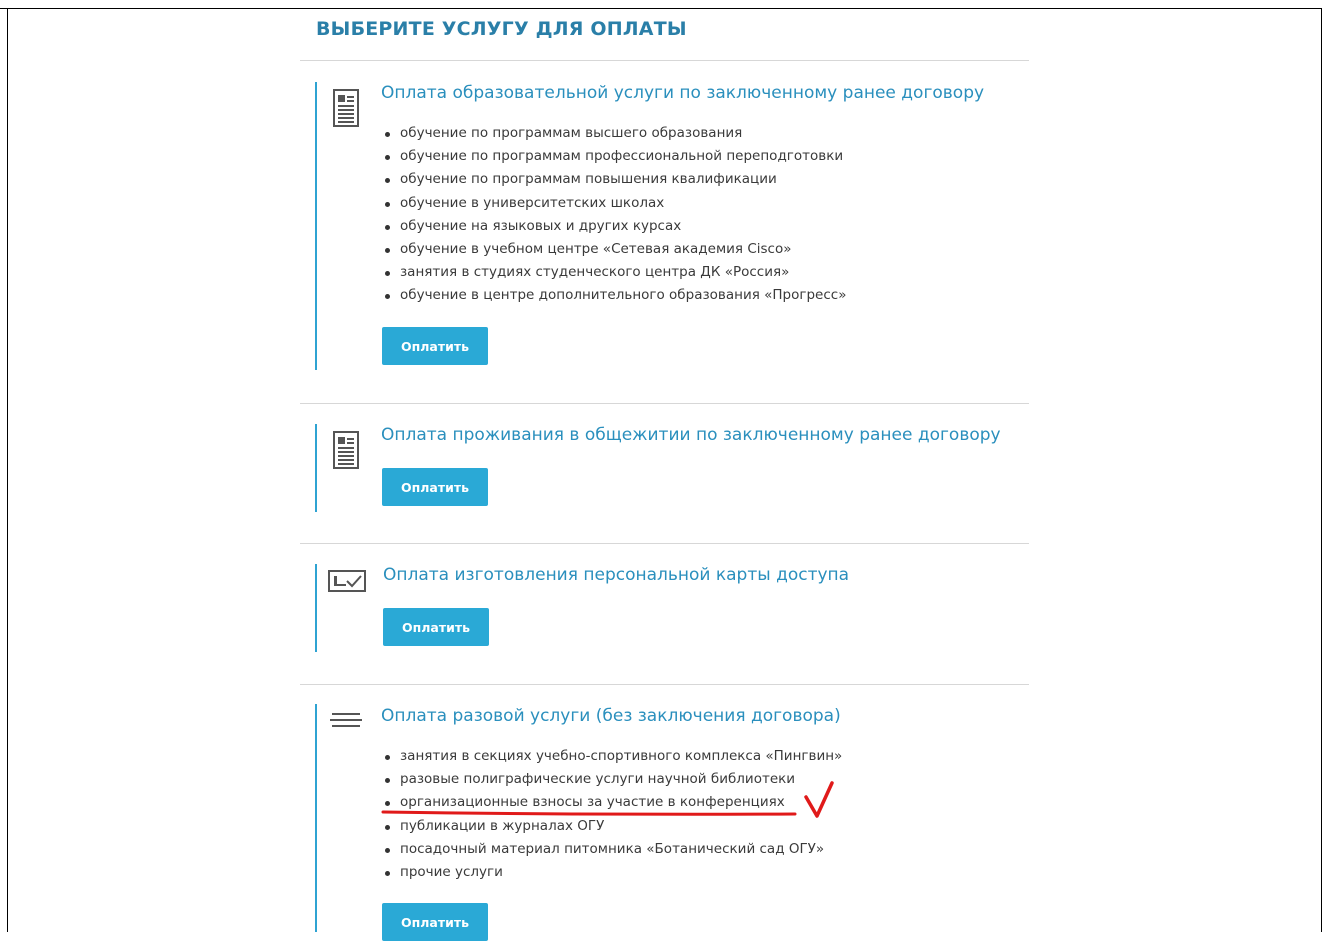 The height and width of the screenshot is (941, 1322). I want to click on red-checkmark-icon, so click(819, 799).